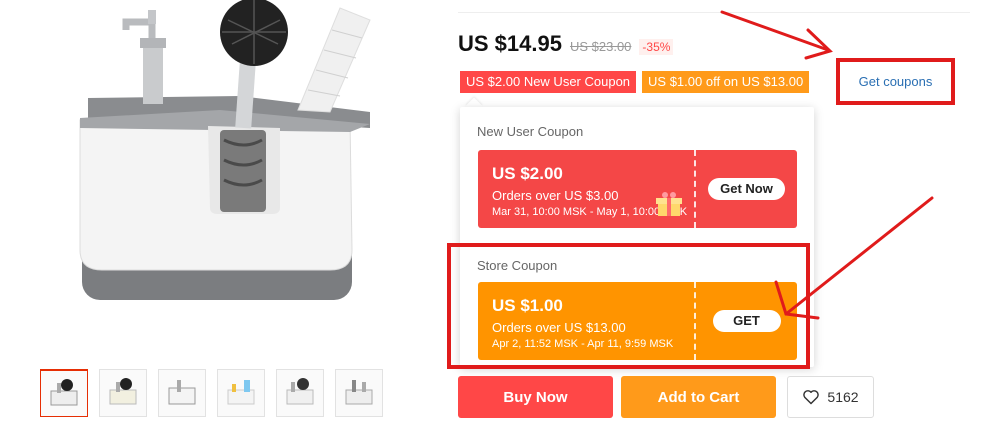 The height and width of the screenshot is (433, 1000). I want to click on price-row: US $14.95 US $23.00 -35%, so click(566, 44).